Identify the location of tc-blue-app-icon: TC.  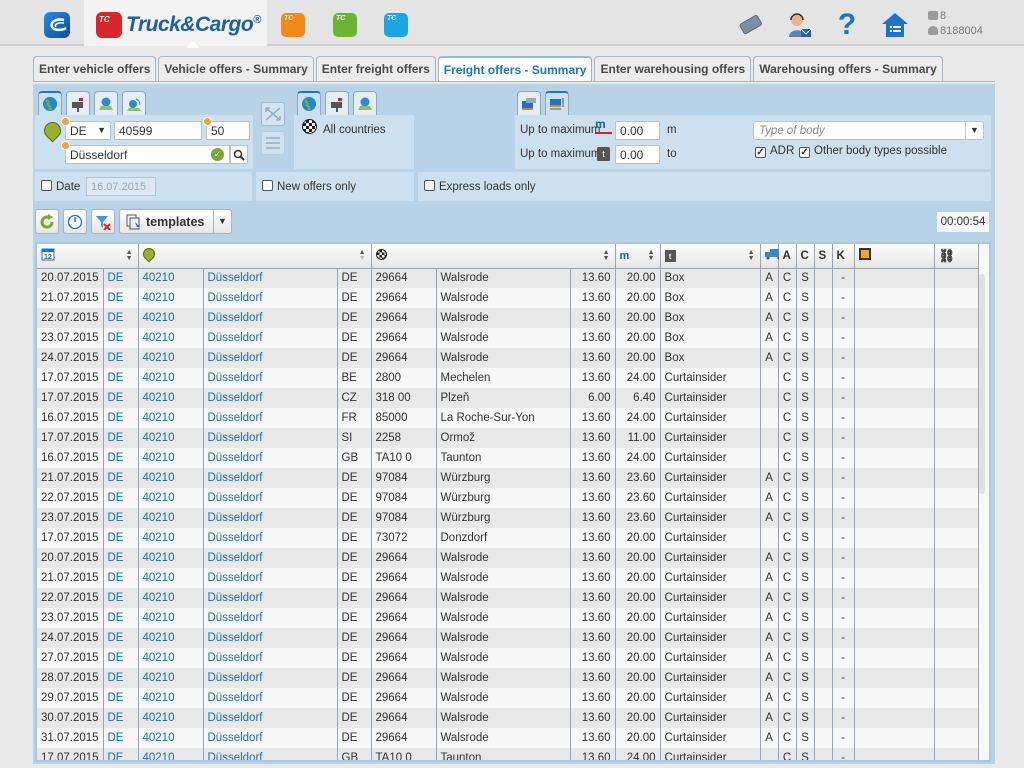
(396, 25).